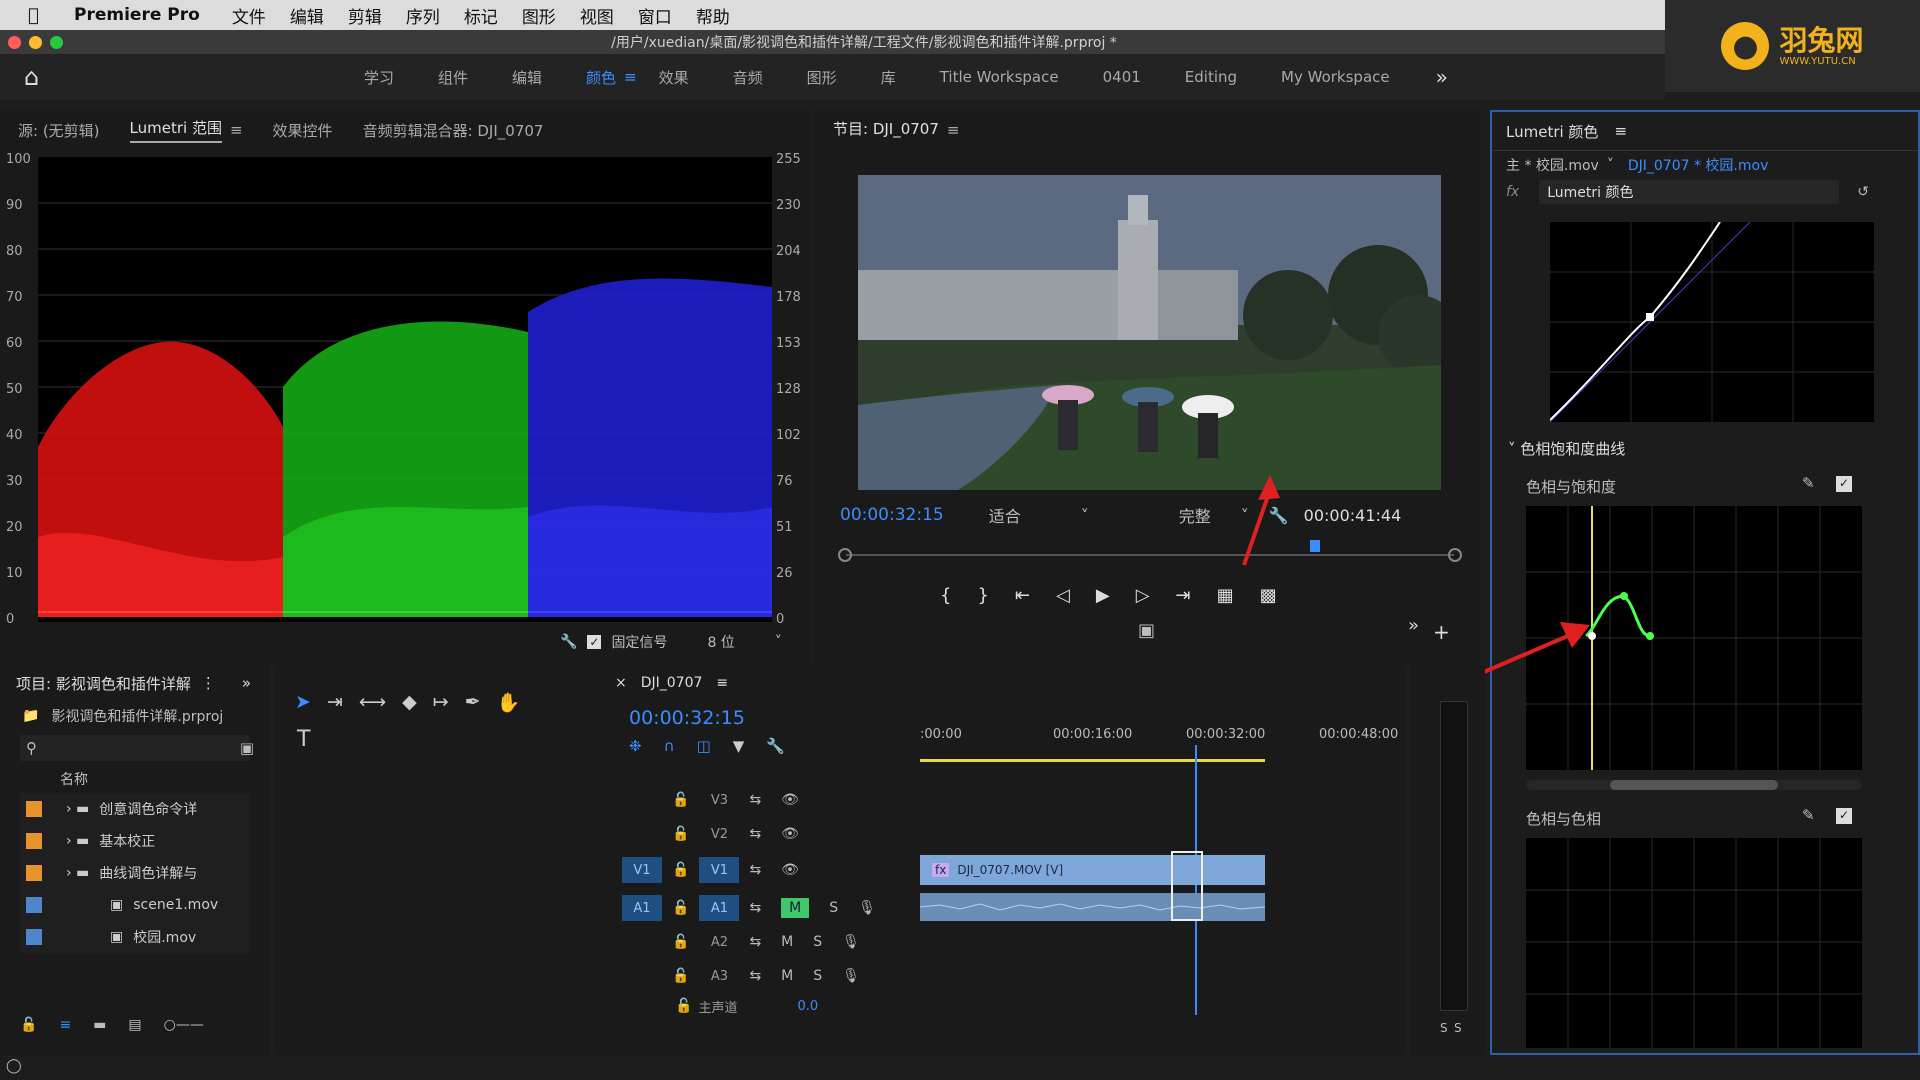 The width and height of the screenshot is (1920, 1080). Describe the element at coordinates (1315, 546) in the screenshot. I see `playhead-marker` at that location.